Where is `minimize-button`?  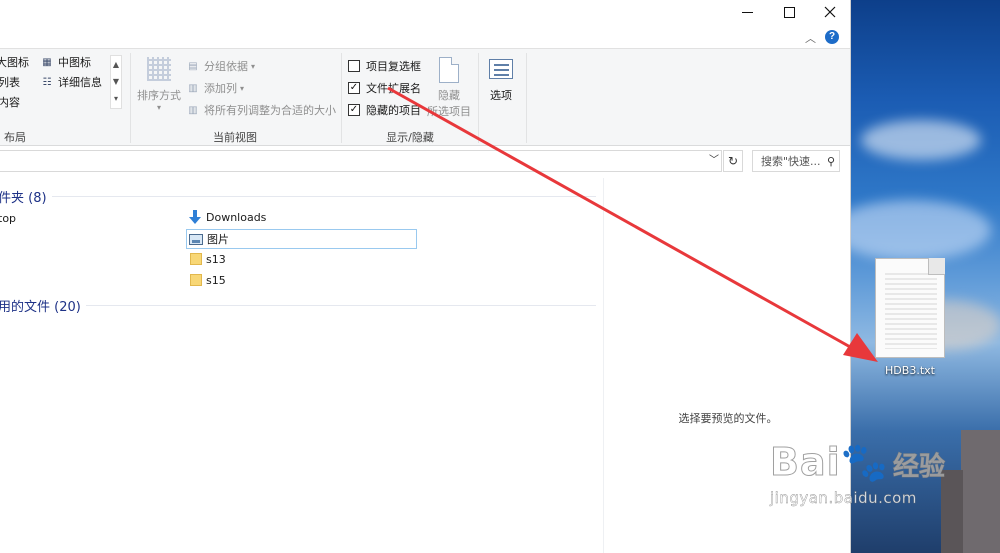 minimize-button is located at coordinates (747, 12).